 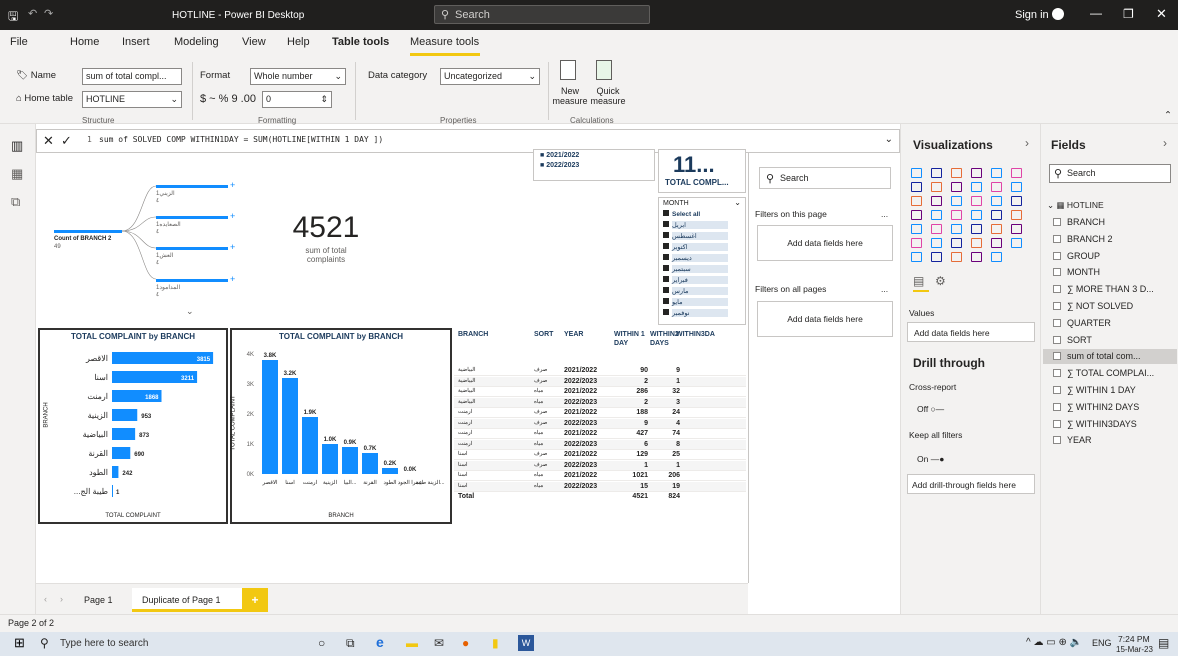 What do you see at coordinates (84, 42) in the screenshot?
I see `menu-home: Home` at bounding box center [84, 42].